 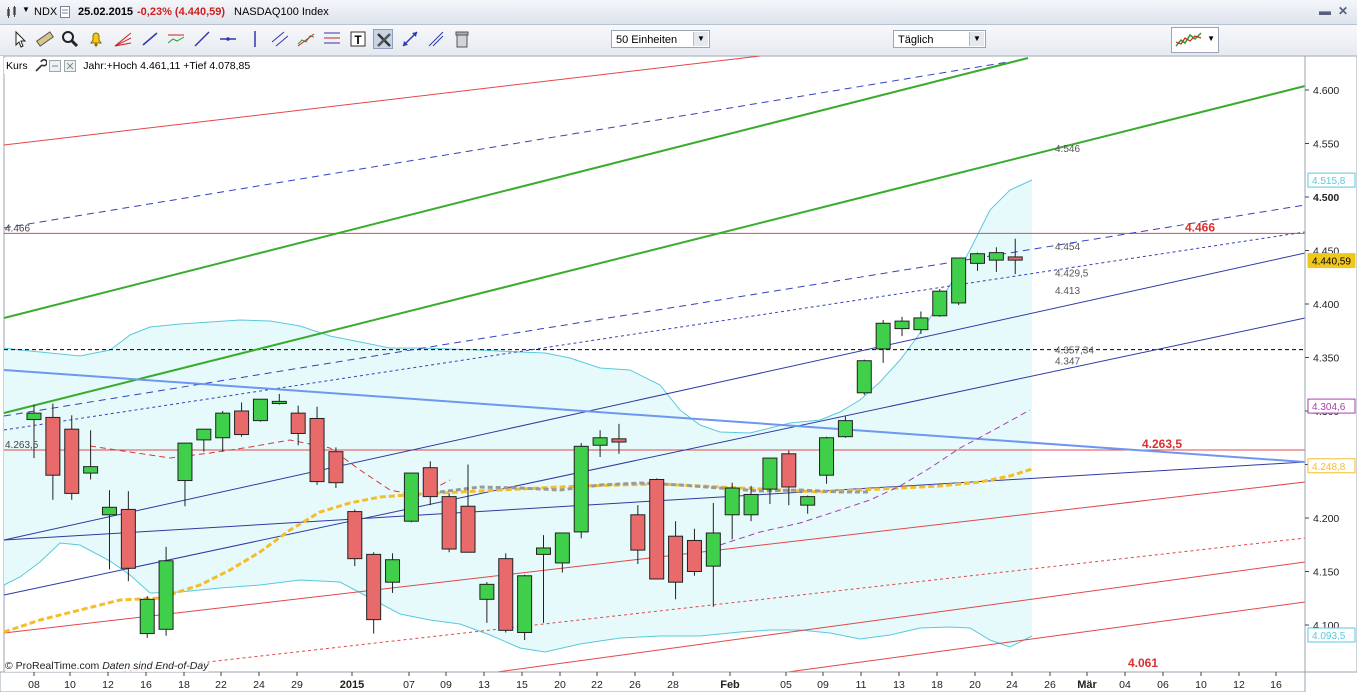 I want to click on x-tick-label: 29, so click(x=297, y=685).